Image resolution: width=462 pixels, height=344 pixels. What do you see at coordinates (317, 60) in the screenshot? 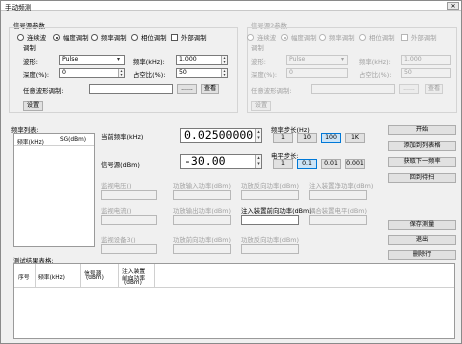
I see `waveform2-select: Pulse` at bounding box center [317, 60].